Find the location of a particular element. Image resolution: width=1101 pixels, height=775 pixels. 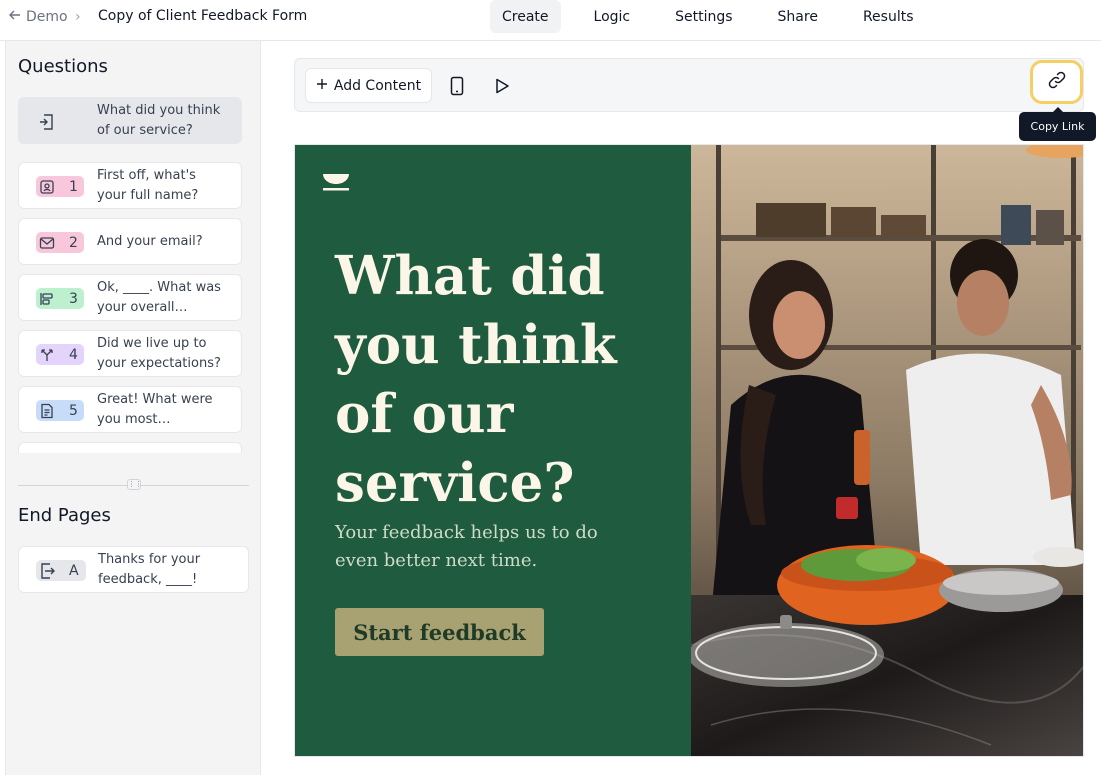

end-page-text: Thanks for your feedback, ____! is located at coordinates (149, 569).